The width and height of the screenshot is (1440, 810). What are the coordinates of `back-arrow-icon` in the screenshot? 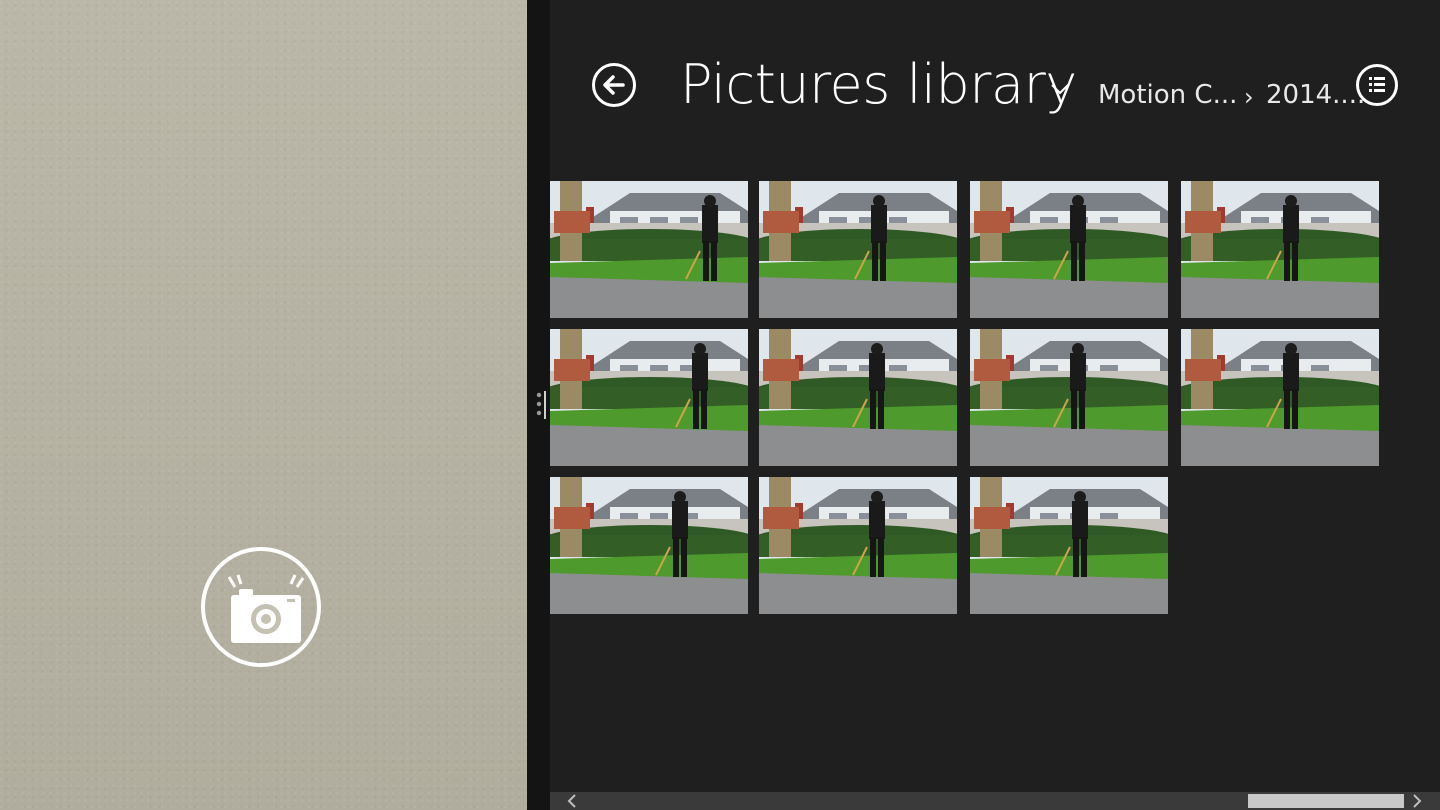 It's located at (614, 85).